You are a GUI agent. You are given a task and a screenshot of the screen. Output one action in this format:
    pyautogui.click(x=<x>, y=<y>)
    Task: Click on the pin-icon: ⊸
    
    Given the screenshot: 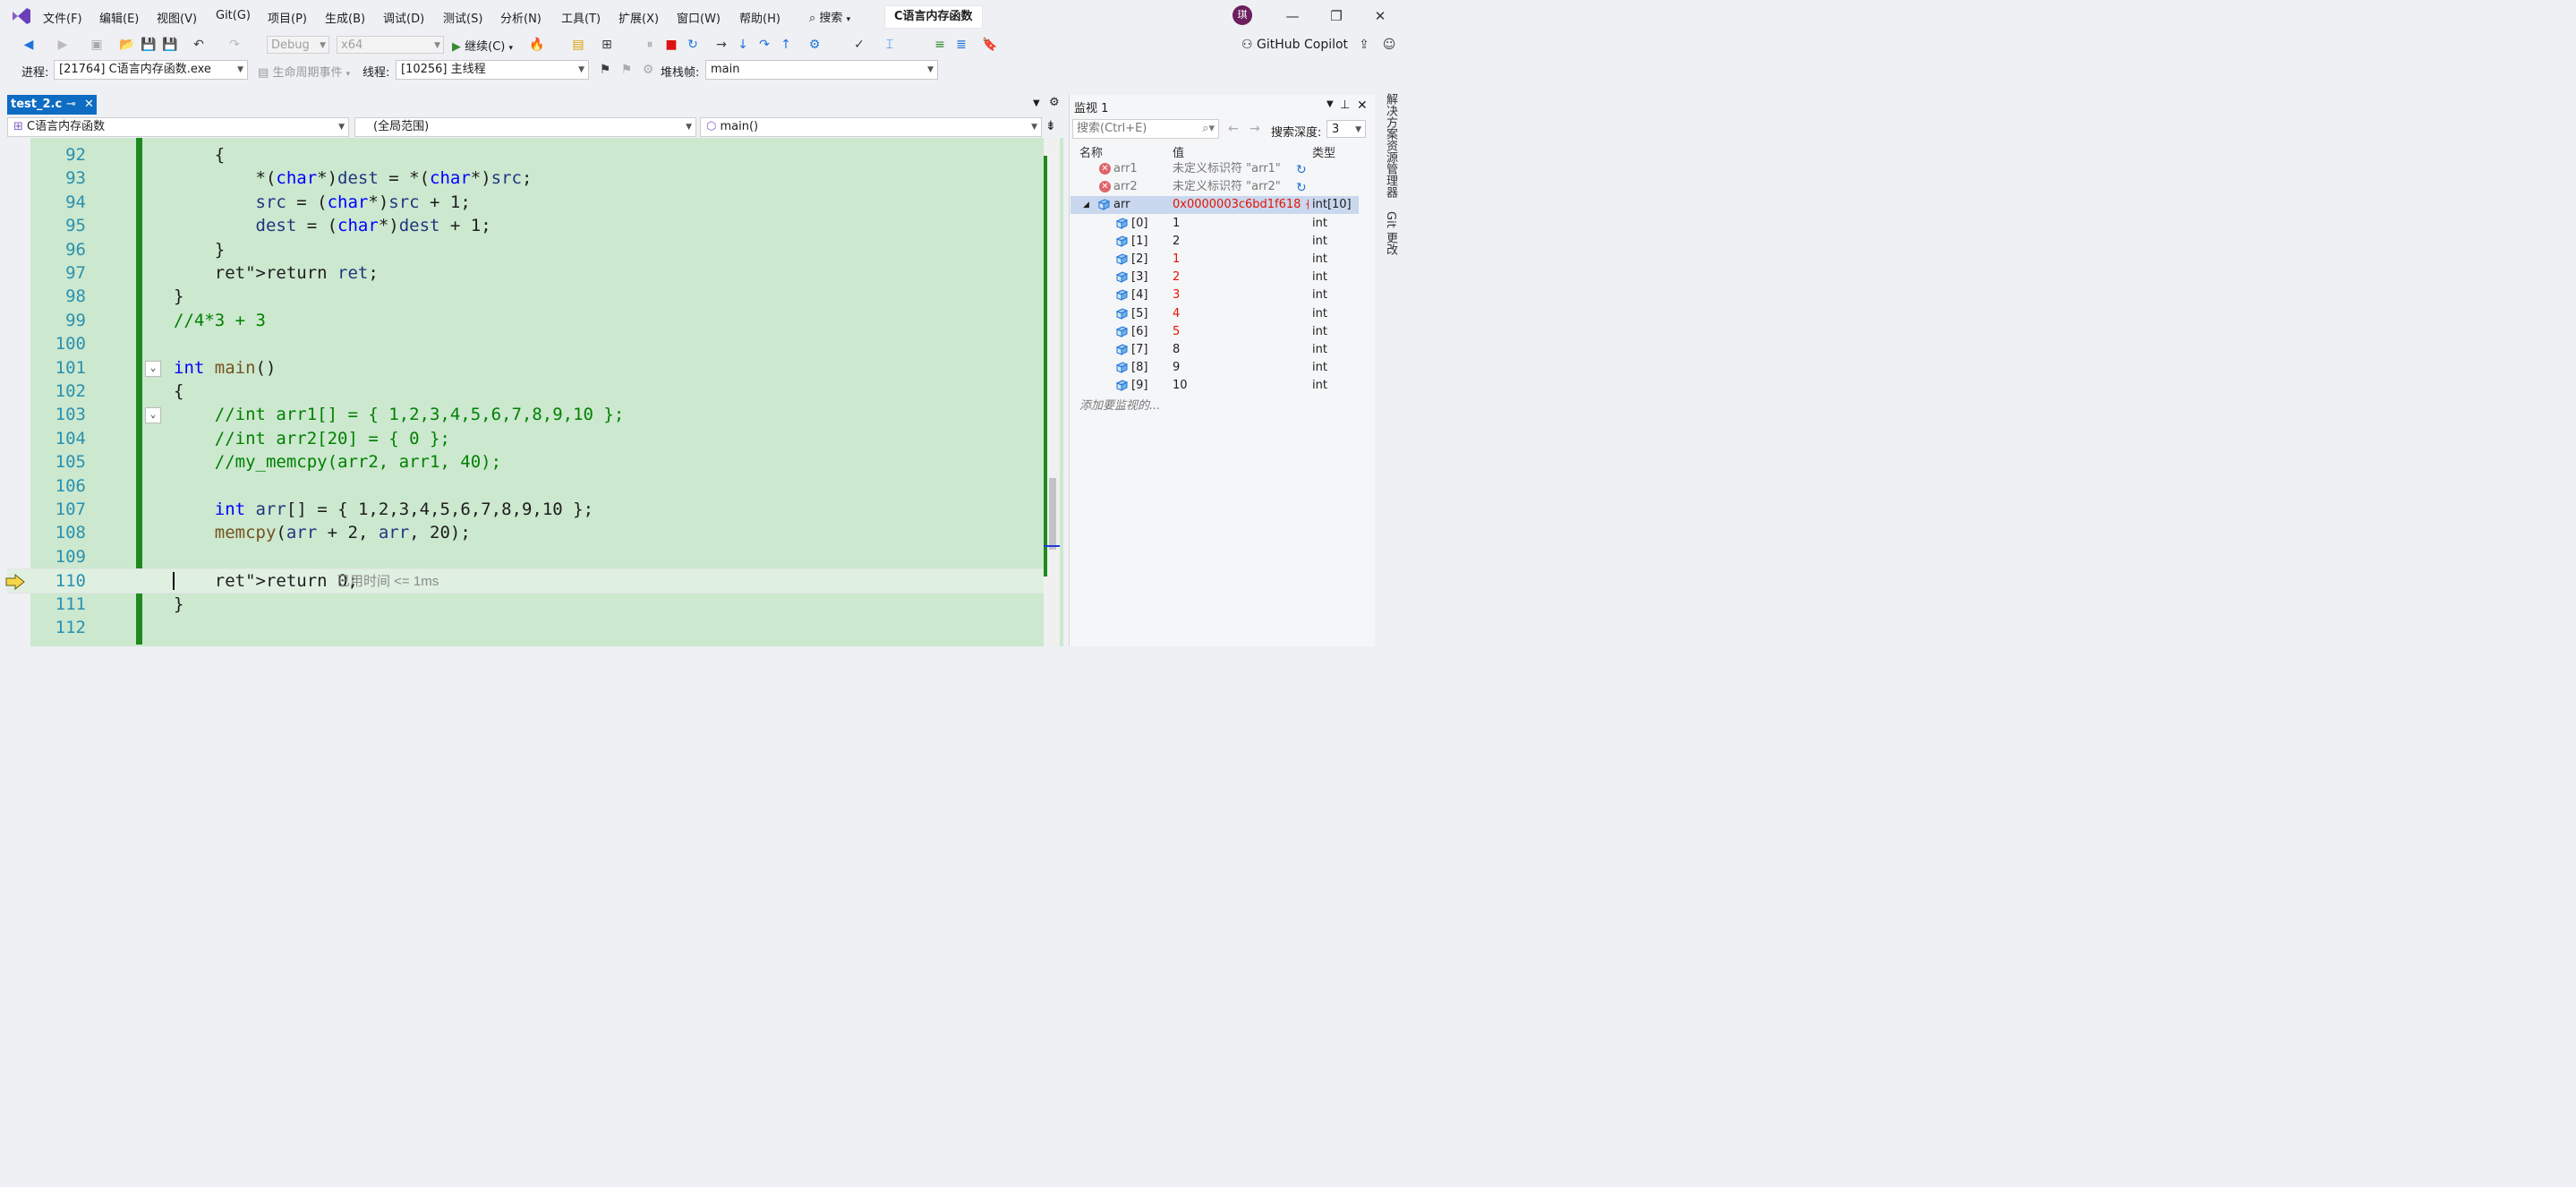 What is the action you would take?
    pyautogui.click(x=71, y=104)
    